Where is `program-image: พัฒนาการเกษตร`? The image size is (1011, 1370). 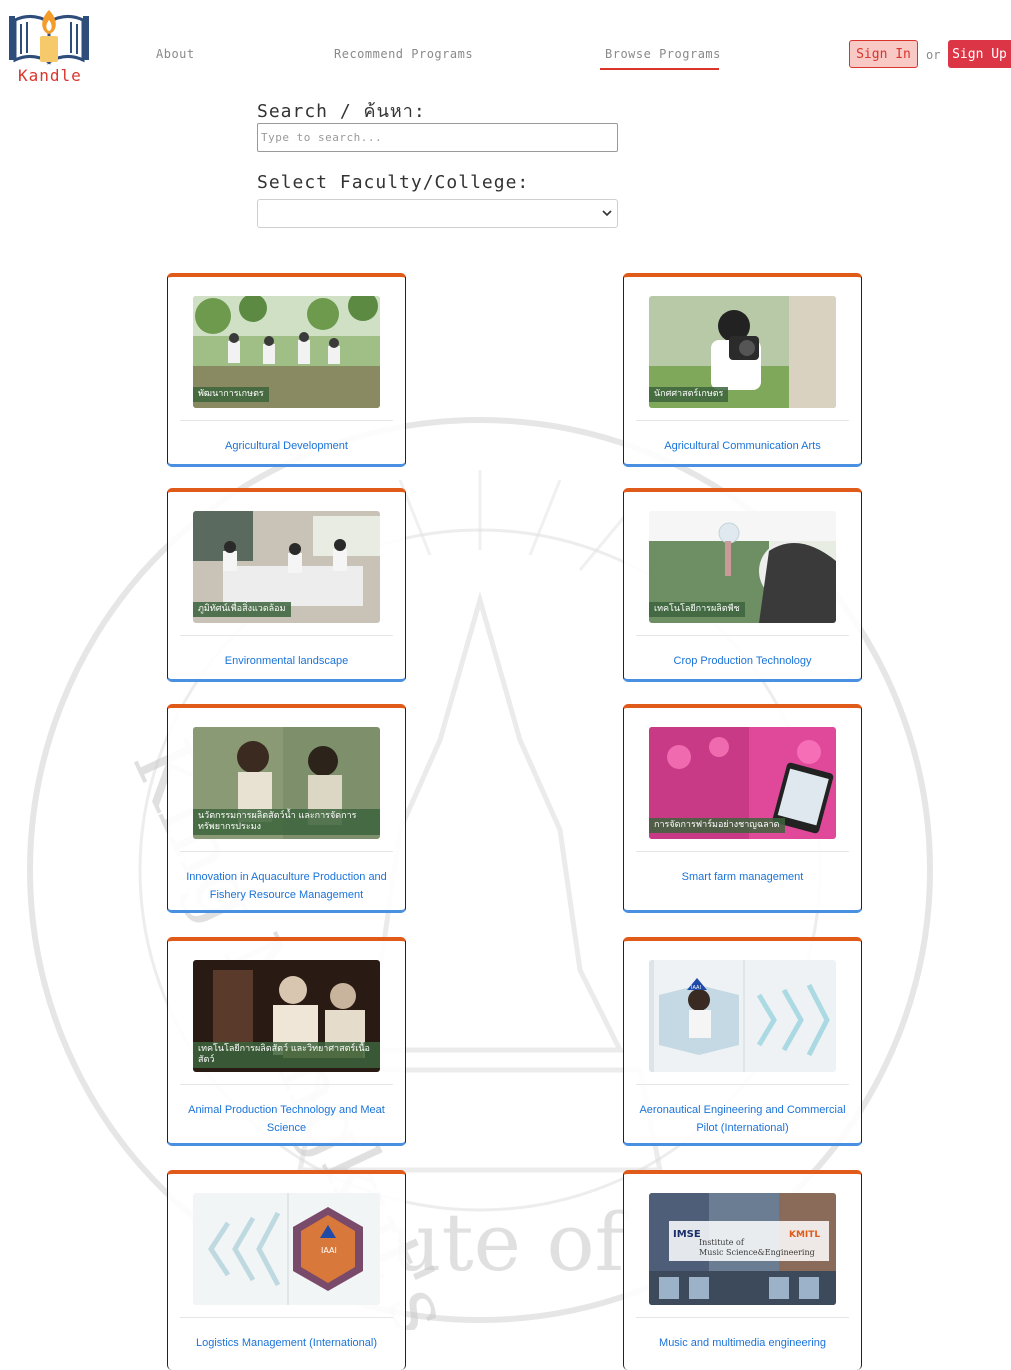 program-image: พัฒนาการเกษตร is located at coordinates (286, 352).